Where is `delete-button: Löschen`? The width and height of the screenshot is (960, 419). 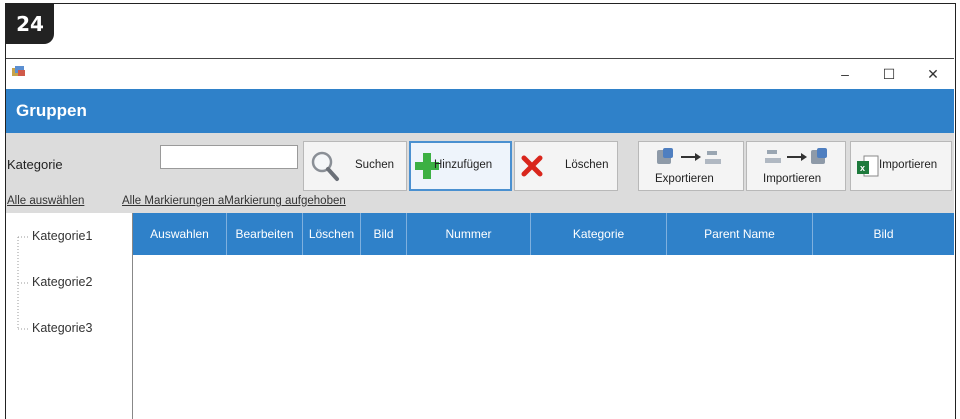
delete-button: Löschen is located at coordinates (566, 166).